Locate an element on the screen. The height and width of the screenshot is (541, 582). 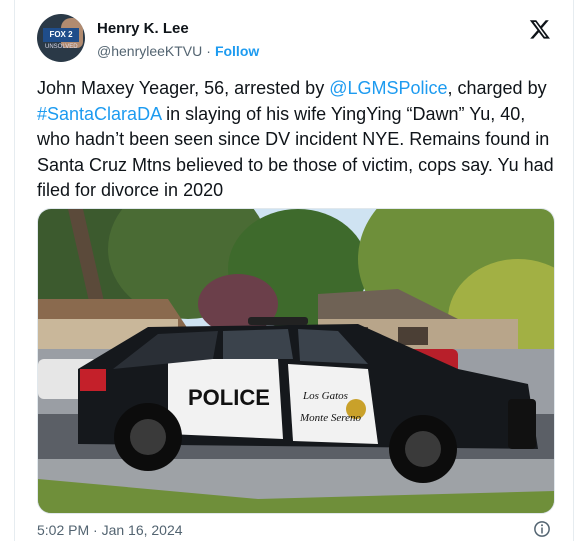
author-handle-row: @henryleeKTVU · Follow is located at coordinates (178, 51).